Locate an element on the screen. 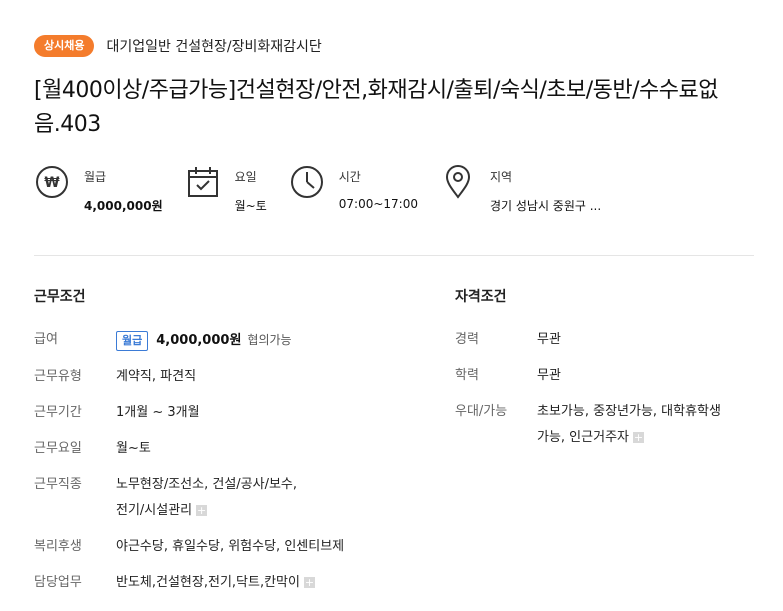  education-value: 무관 is located at coordinates (549, 375).